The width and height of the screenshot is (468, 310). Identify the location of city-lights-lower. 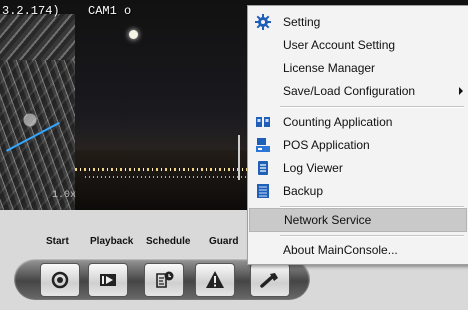
(170, 177).